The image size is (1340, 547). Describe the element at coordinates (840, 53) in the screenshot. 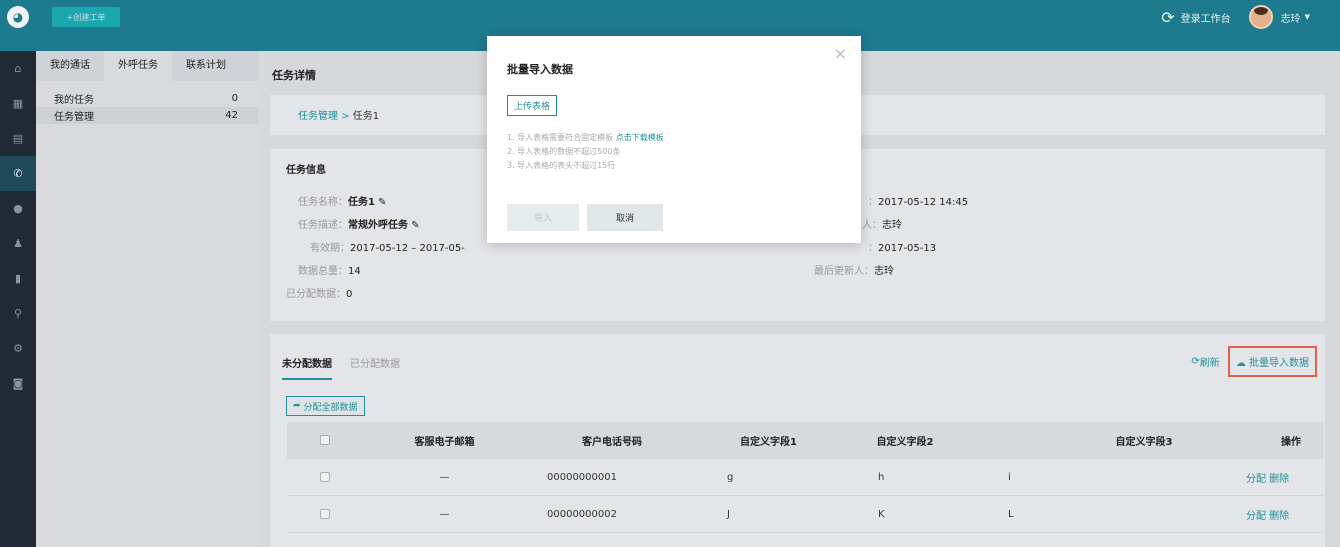

I see `close-icon: ×` at that location.